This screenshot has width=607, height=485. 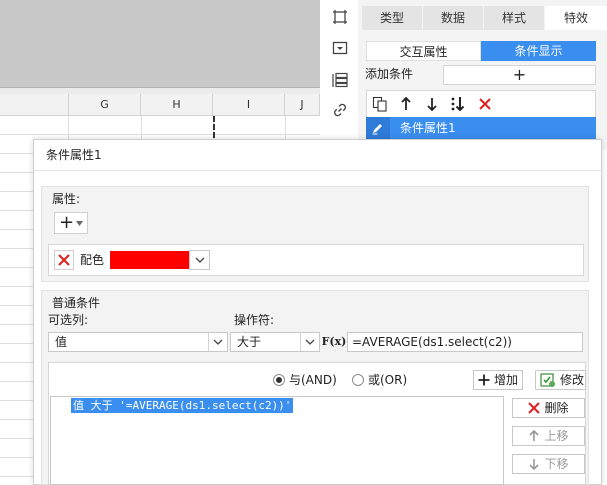 I want to click on move-down-button: 下移, so click(x=548, y=464).